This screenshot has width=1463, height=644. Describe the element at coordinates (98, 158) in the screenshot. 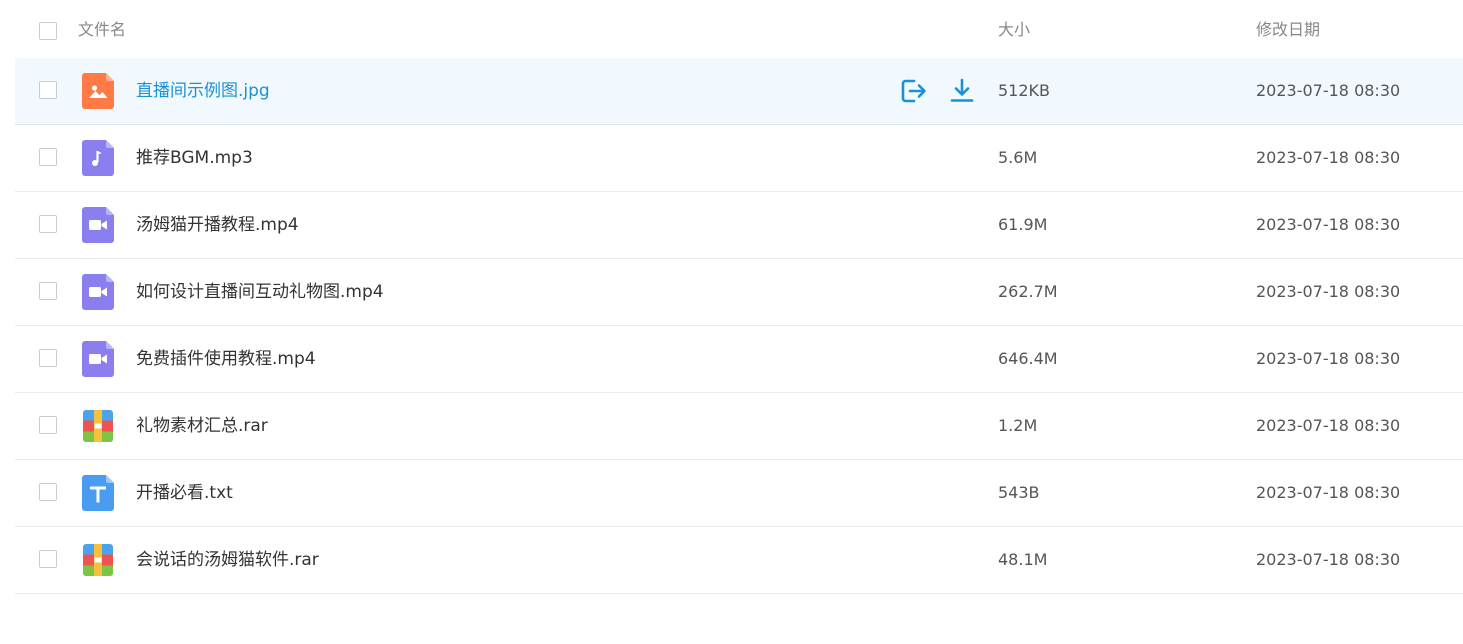

I see `audio-icon` at that location.